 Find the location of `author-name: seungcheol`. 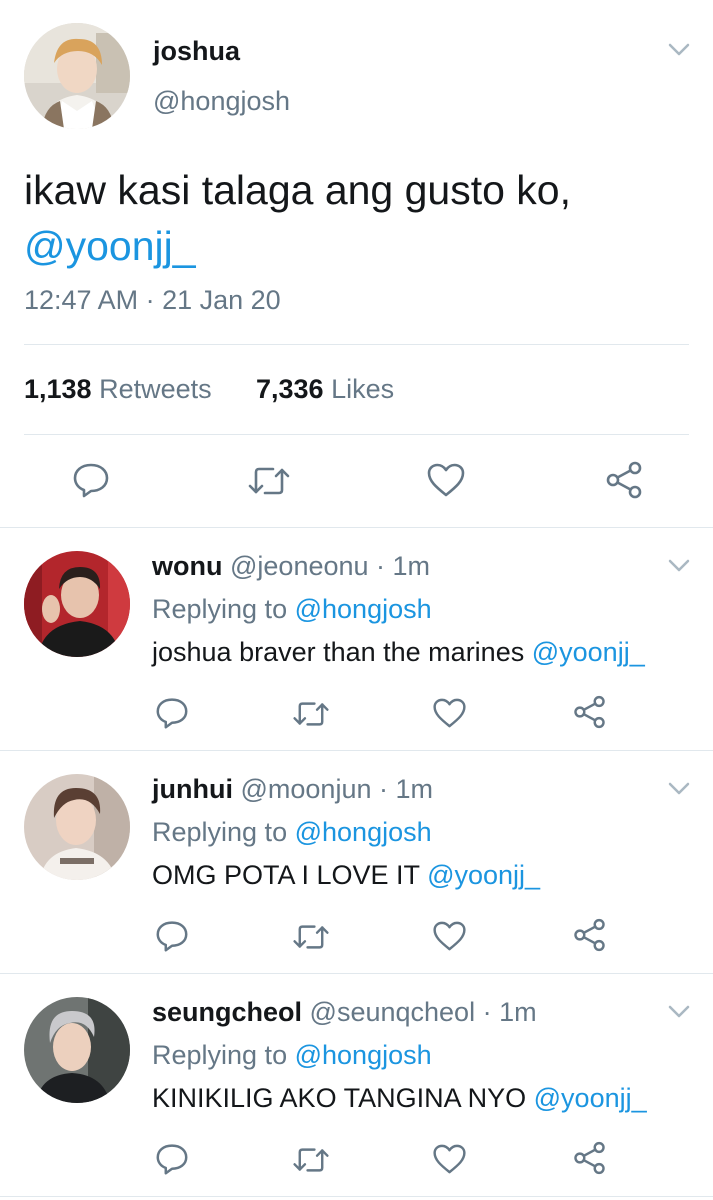

author-name: seungcheol is located at coordinates (227, 1012).